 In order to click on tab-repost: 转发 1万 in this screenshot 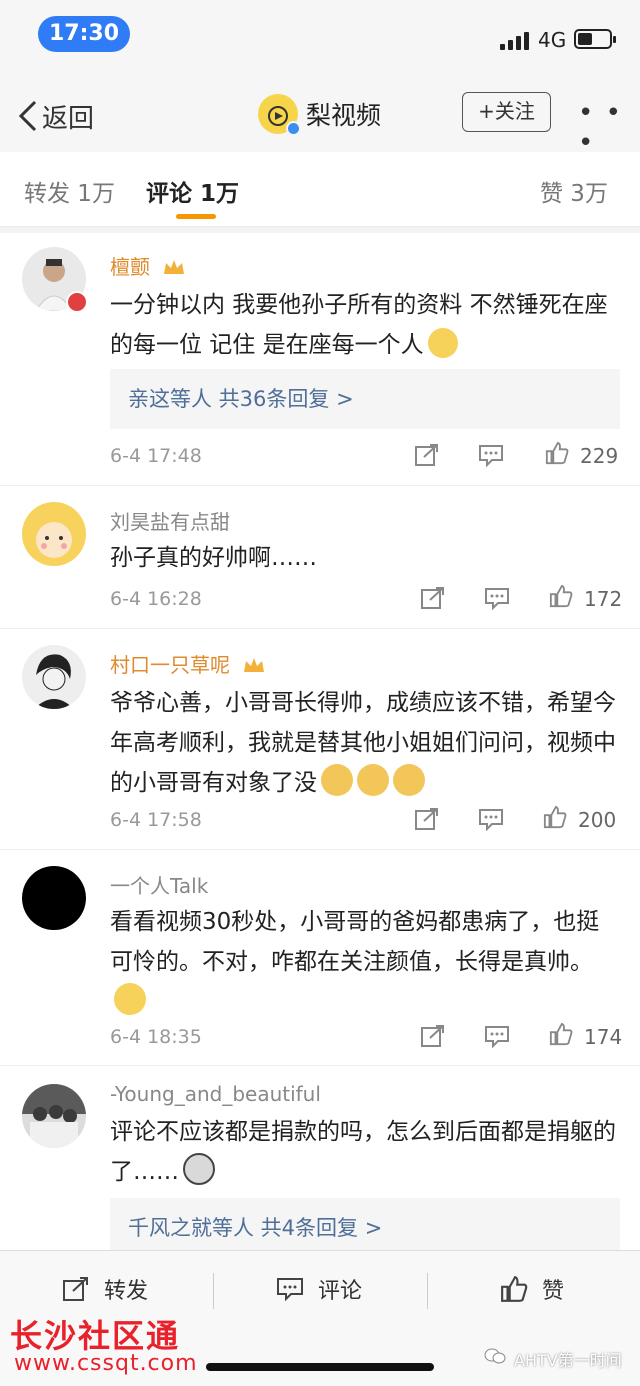, I will do `click(69, 191)`.